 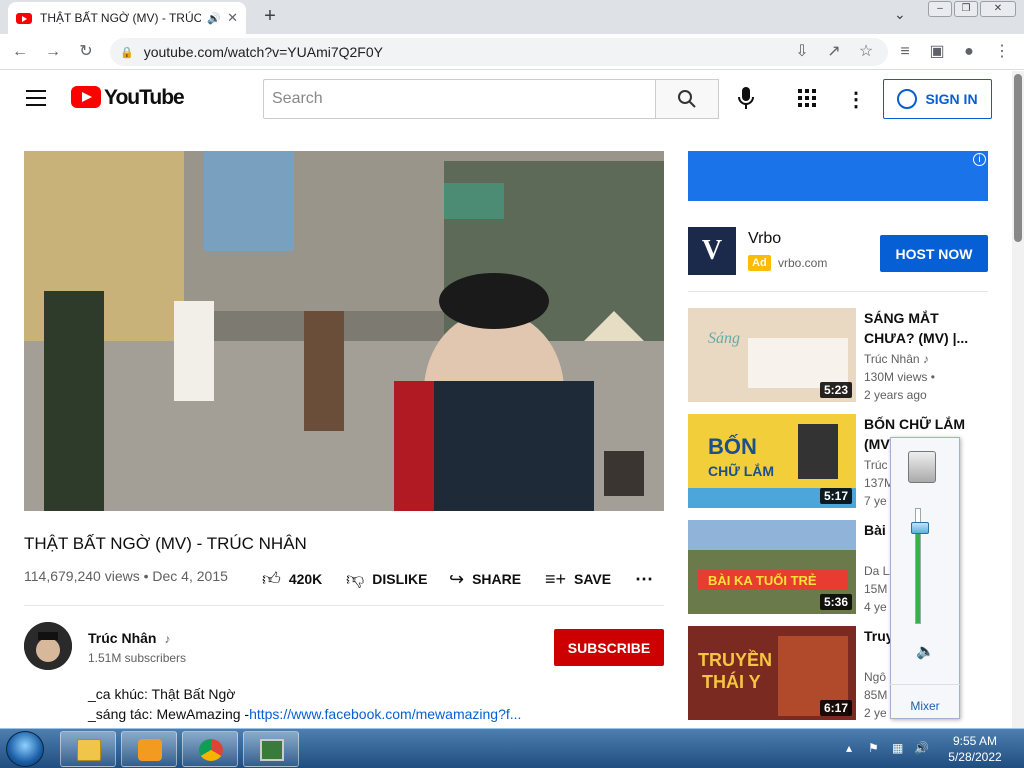 What do you see at coordinates (937, 52) in the screenshot?
I see `side-panel-icon: ▣` at bounding box center [937, 52].